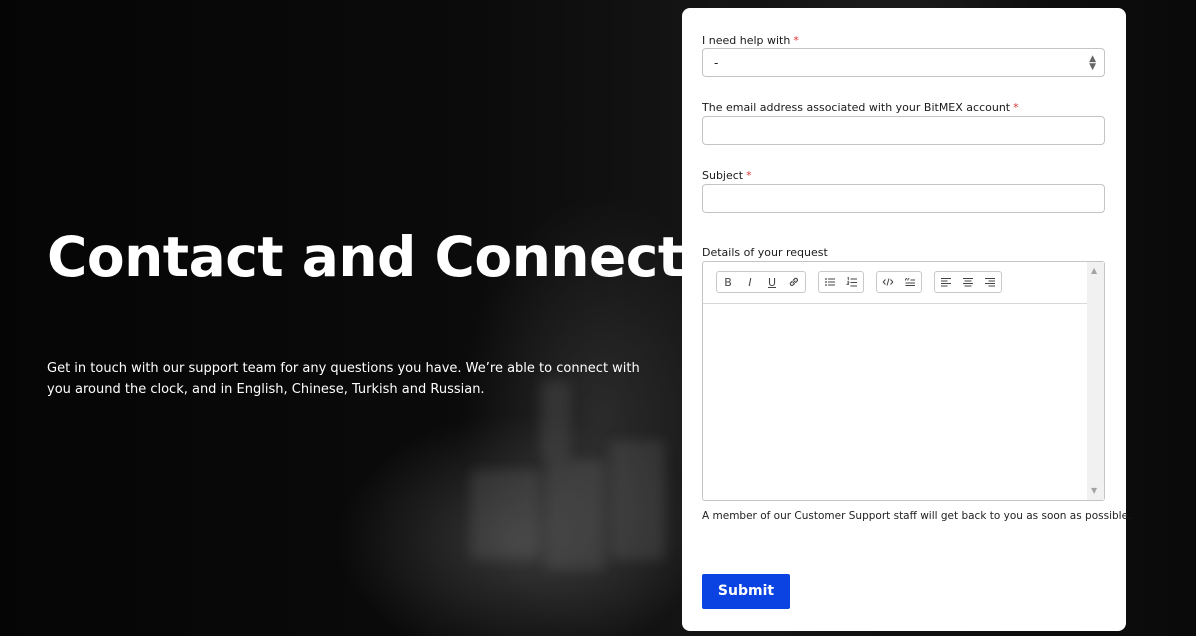 The width and height of the screenshot is (1196, 636). I want to click on italic-icon: I, so click(750, 282).